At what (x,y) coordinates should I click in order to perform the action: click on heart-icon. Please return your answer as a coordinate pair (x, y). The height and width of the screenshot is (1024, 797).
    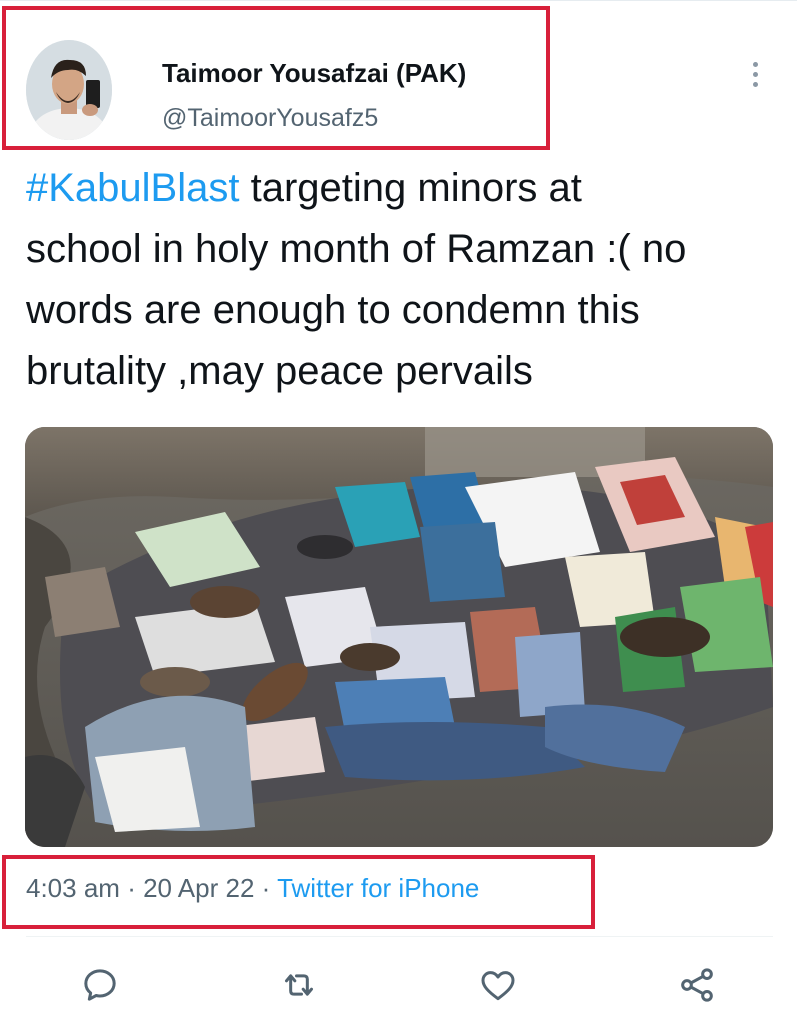
    Looking at the image, I should click on (498, 986).